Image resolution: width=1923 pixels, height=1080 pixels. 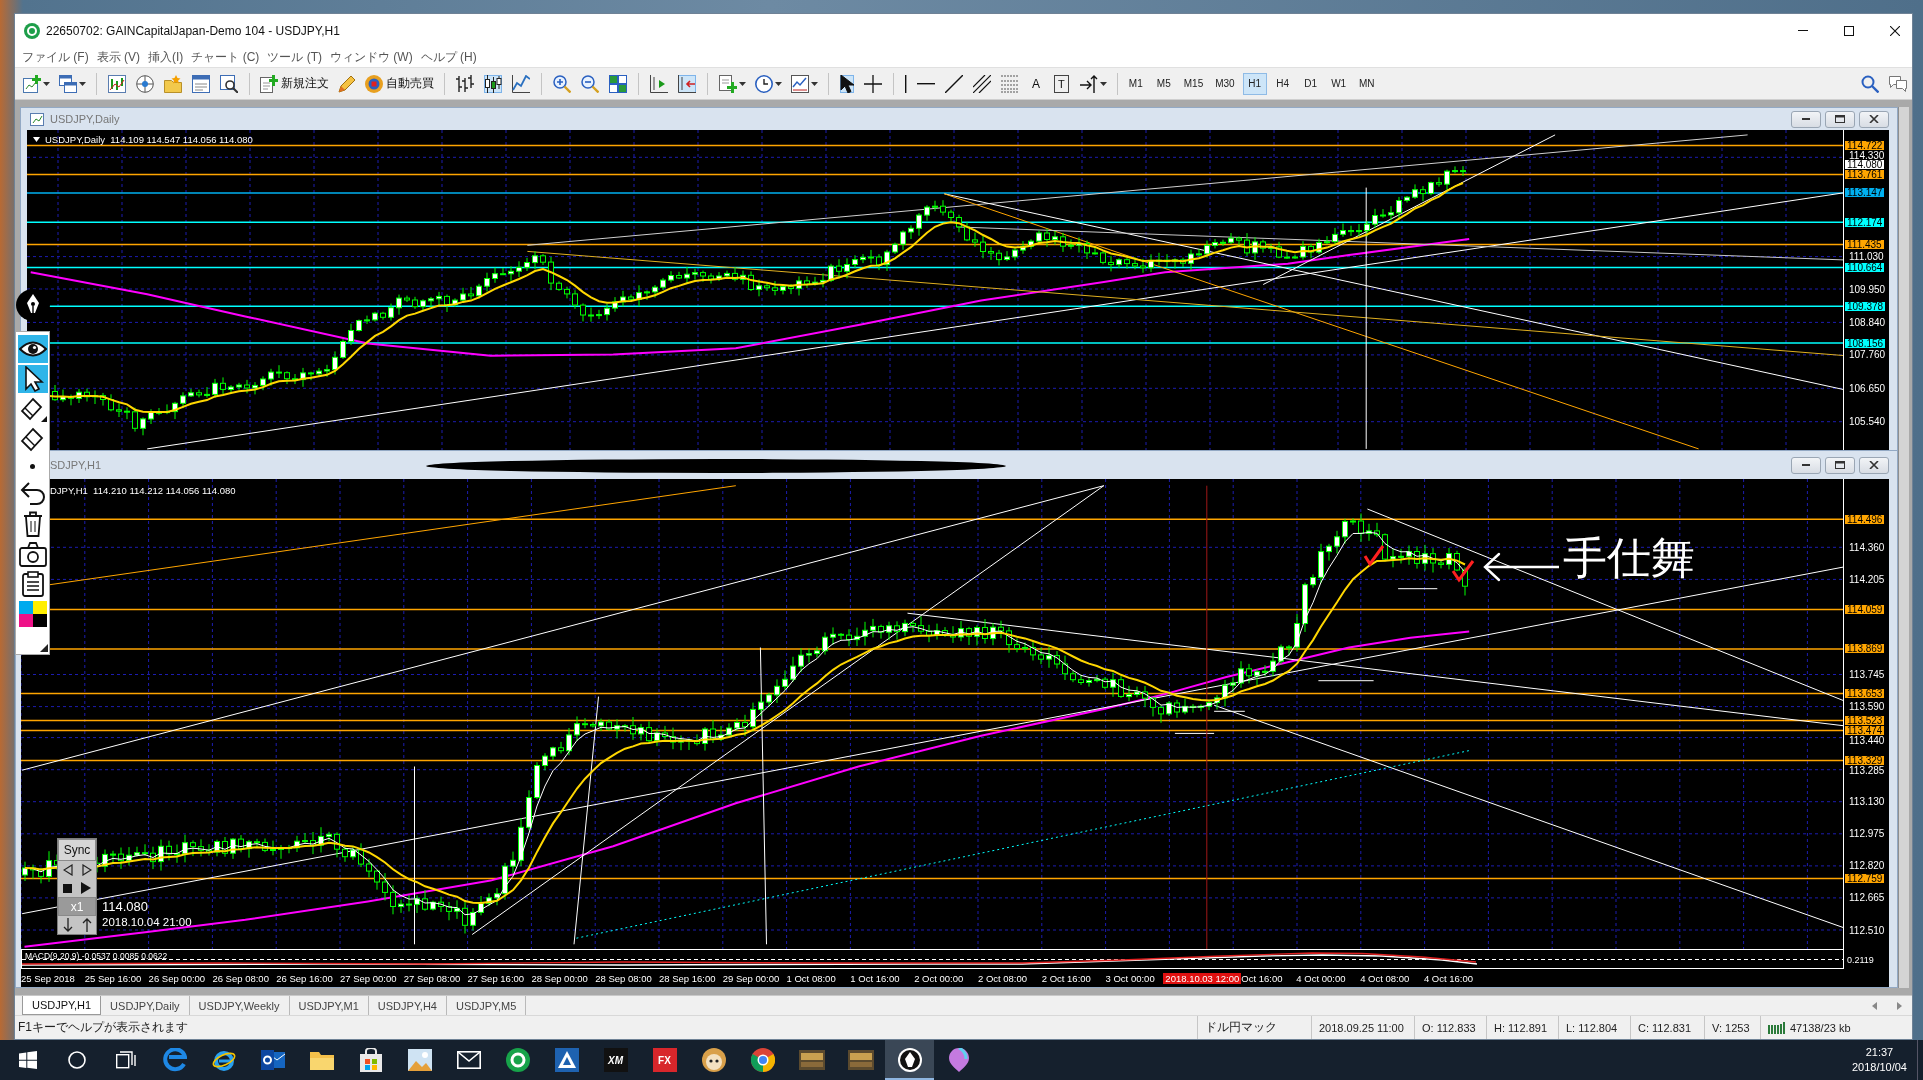 I want to click on eye-icon, so click(x=32, y=349).